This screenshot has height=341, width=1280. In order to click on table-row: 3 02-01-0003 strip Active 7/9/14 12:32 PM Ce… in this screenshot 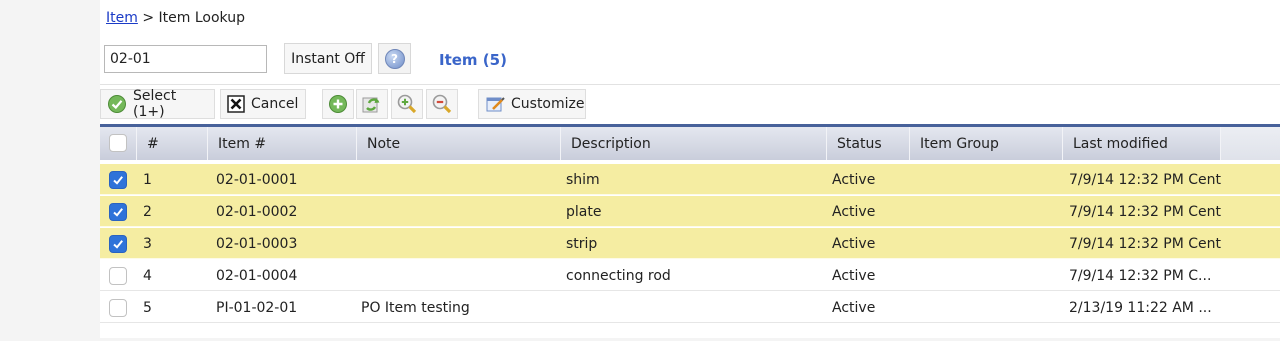, I will do `click(690, 243)`.